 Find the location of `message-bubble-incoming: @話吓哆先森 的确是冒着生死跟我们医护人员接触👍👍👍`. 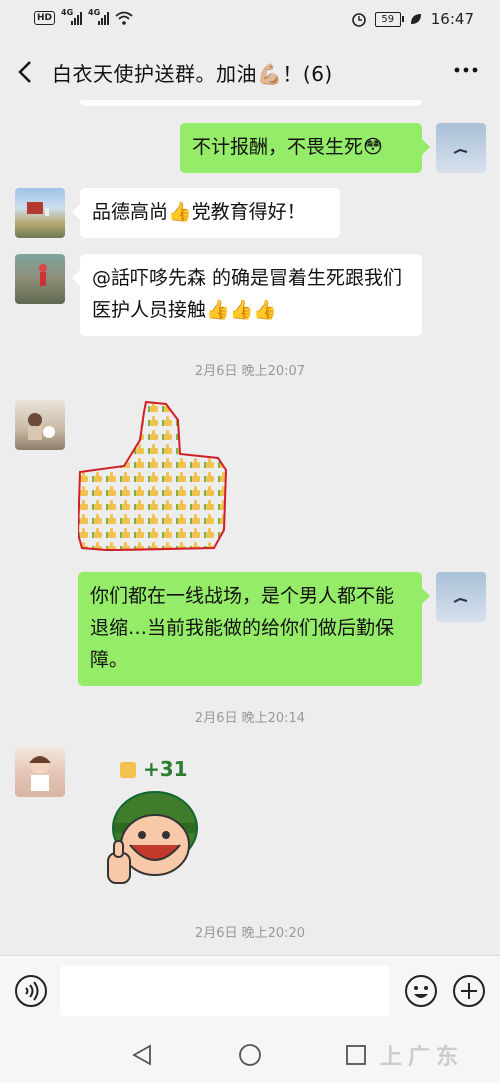

message-bubble-incoming: @話吓哆先森 的确是冒着生死跟我们医护人员接触👍👍👍 is located at coordinates (247, 295).